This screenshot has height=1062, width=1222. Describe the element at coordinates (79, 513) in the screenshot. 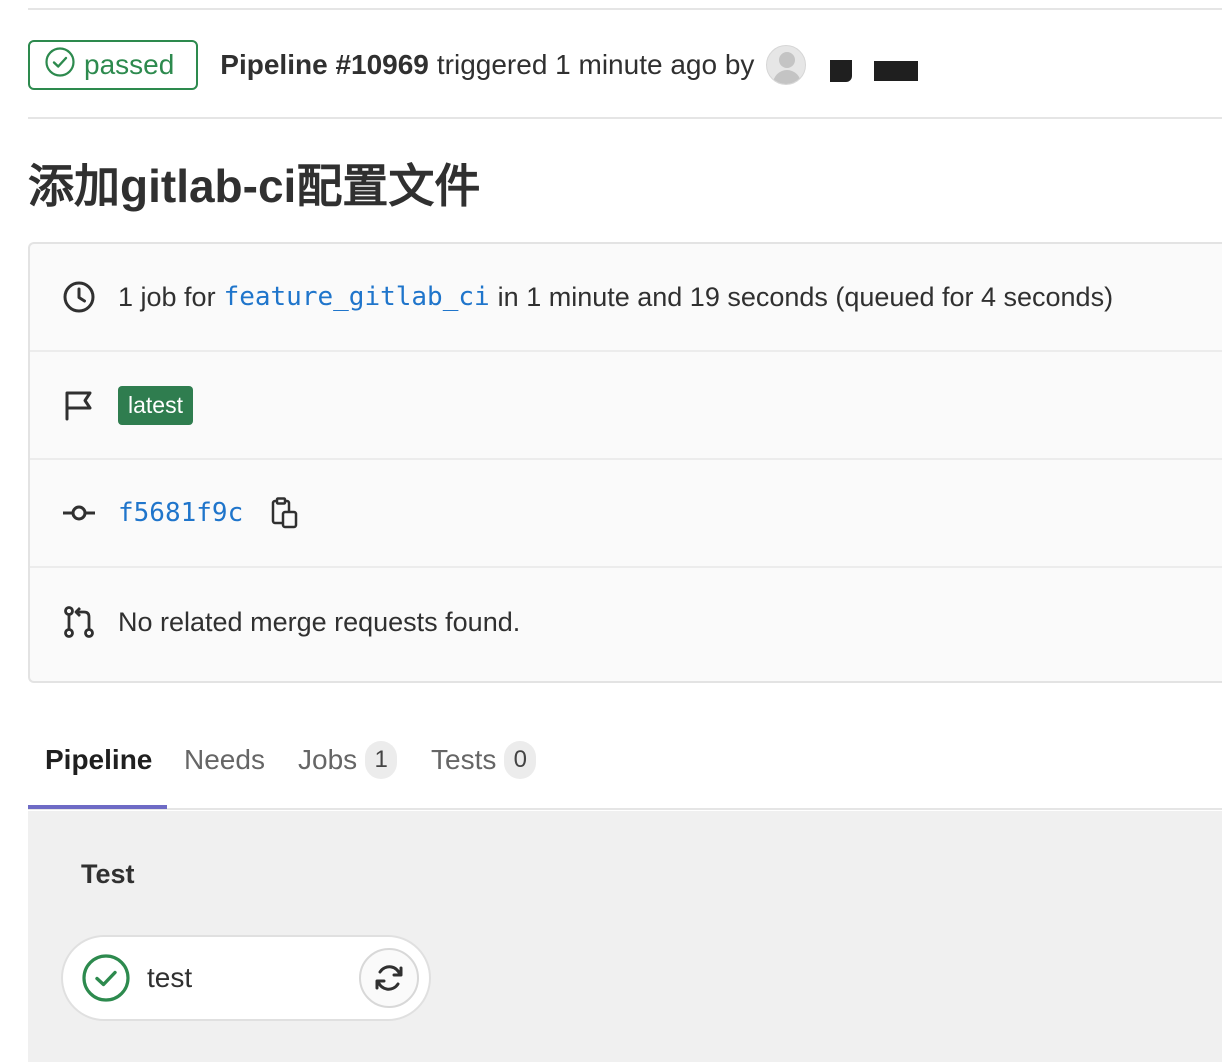

I see `commit-icon` at that location.